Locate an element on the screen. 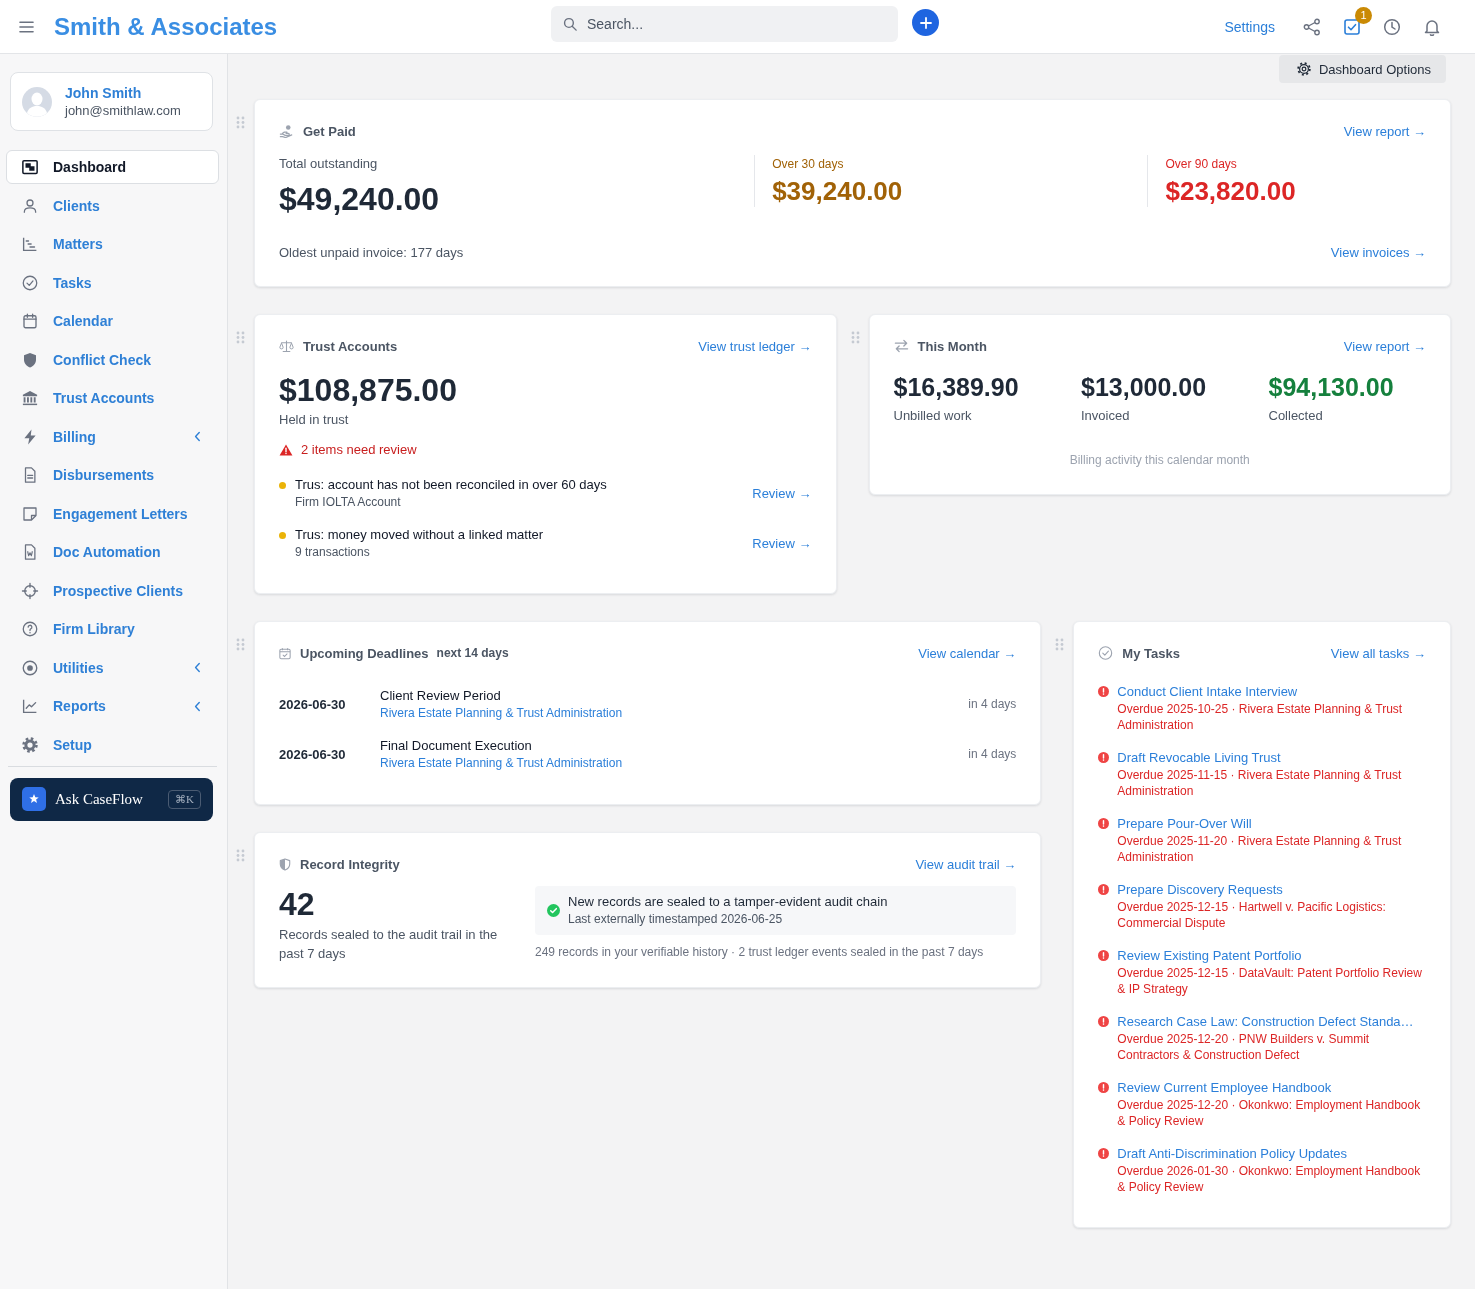 Image resolution: width=1475 pixels, height=1289 pixels. total-amount: $49,240.00 is located at coordinates (360, 199).